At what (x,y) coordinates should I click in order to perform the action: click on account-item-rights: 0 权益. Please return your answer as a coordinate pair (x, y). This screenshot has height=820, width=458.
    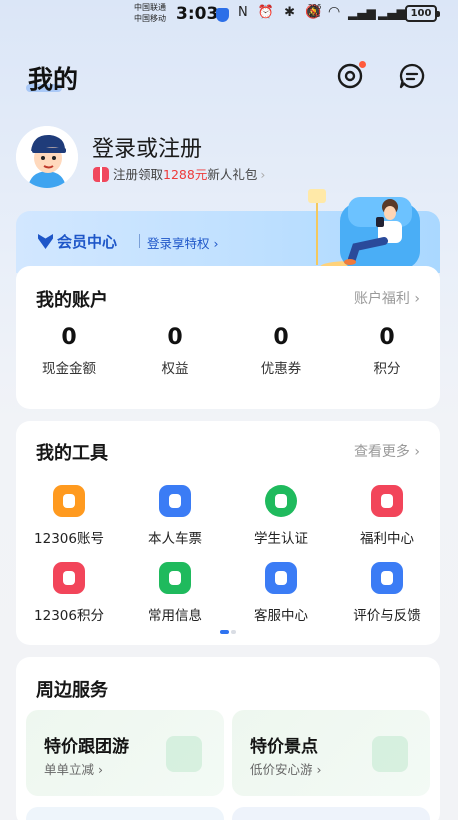
    Looking at the image, I should click on (175, 350).